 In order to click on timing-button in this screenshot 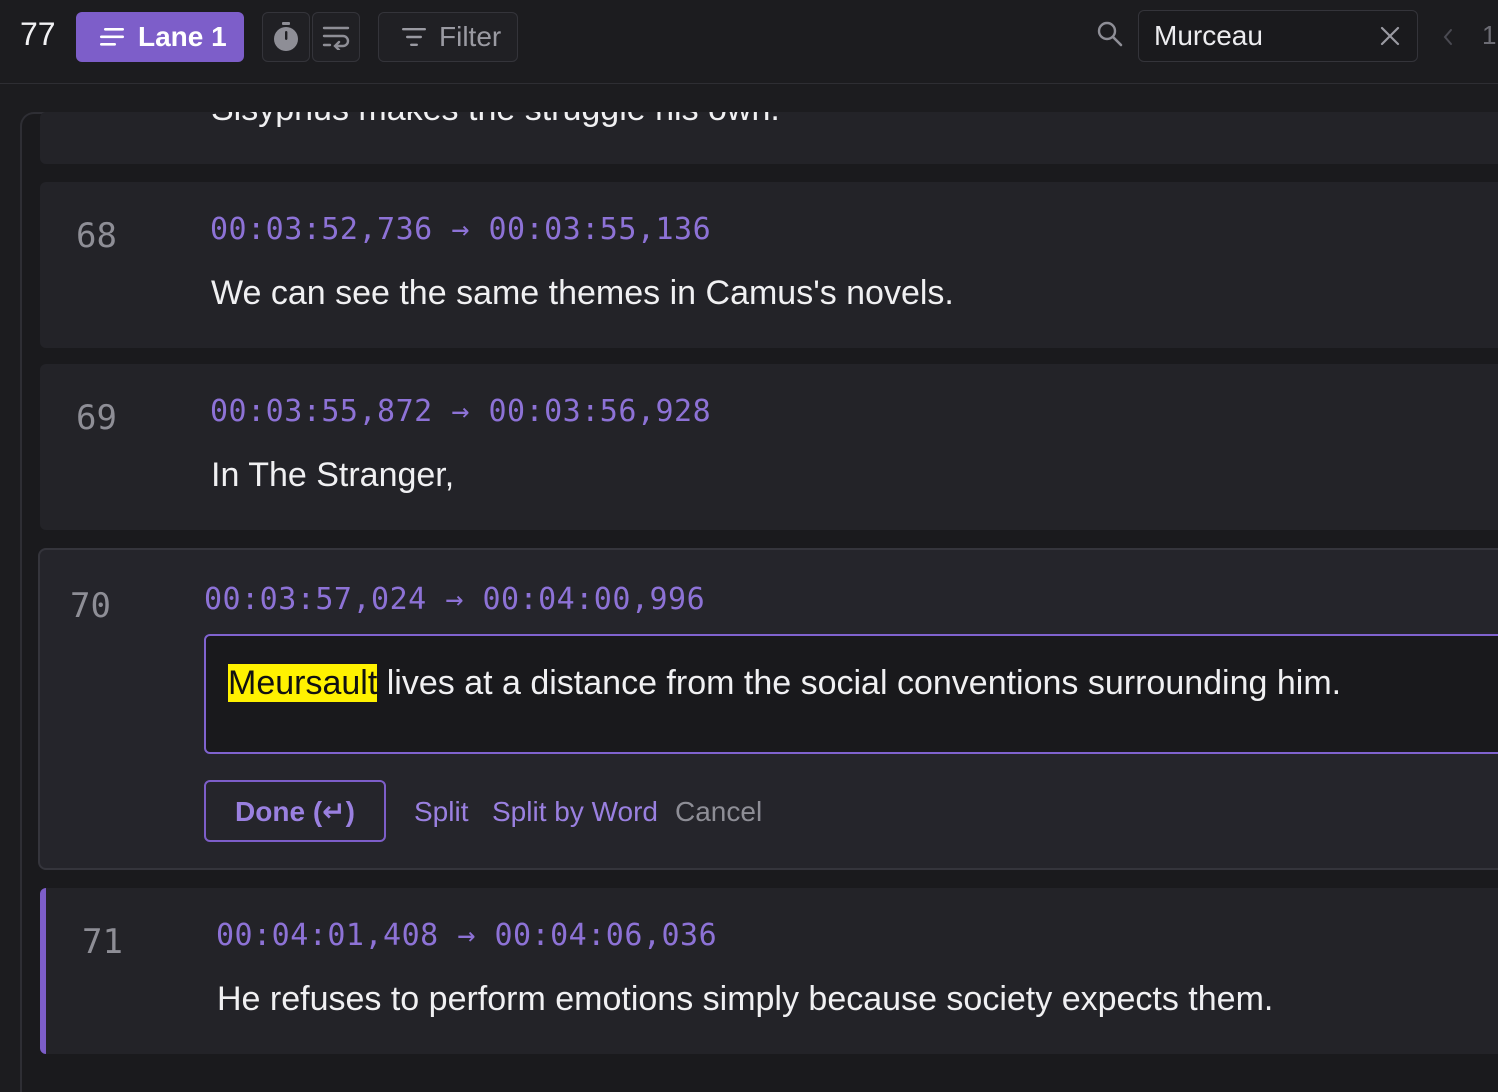, I will do `click(286, 37)`.